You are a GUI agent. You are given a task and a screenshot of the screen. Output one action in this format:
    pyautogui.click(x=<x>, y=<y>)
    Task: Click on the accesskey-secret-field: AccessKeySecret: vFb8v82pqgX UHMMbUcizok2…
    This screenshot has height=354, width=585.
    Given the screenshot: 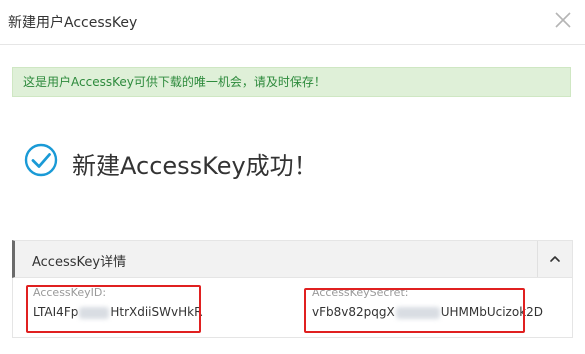 What is the action you would take?
    pyautogui.click(x=427, y=303)
    